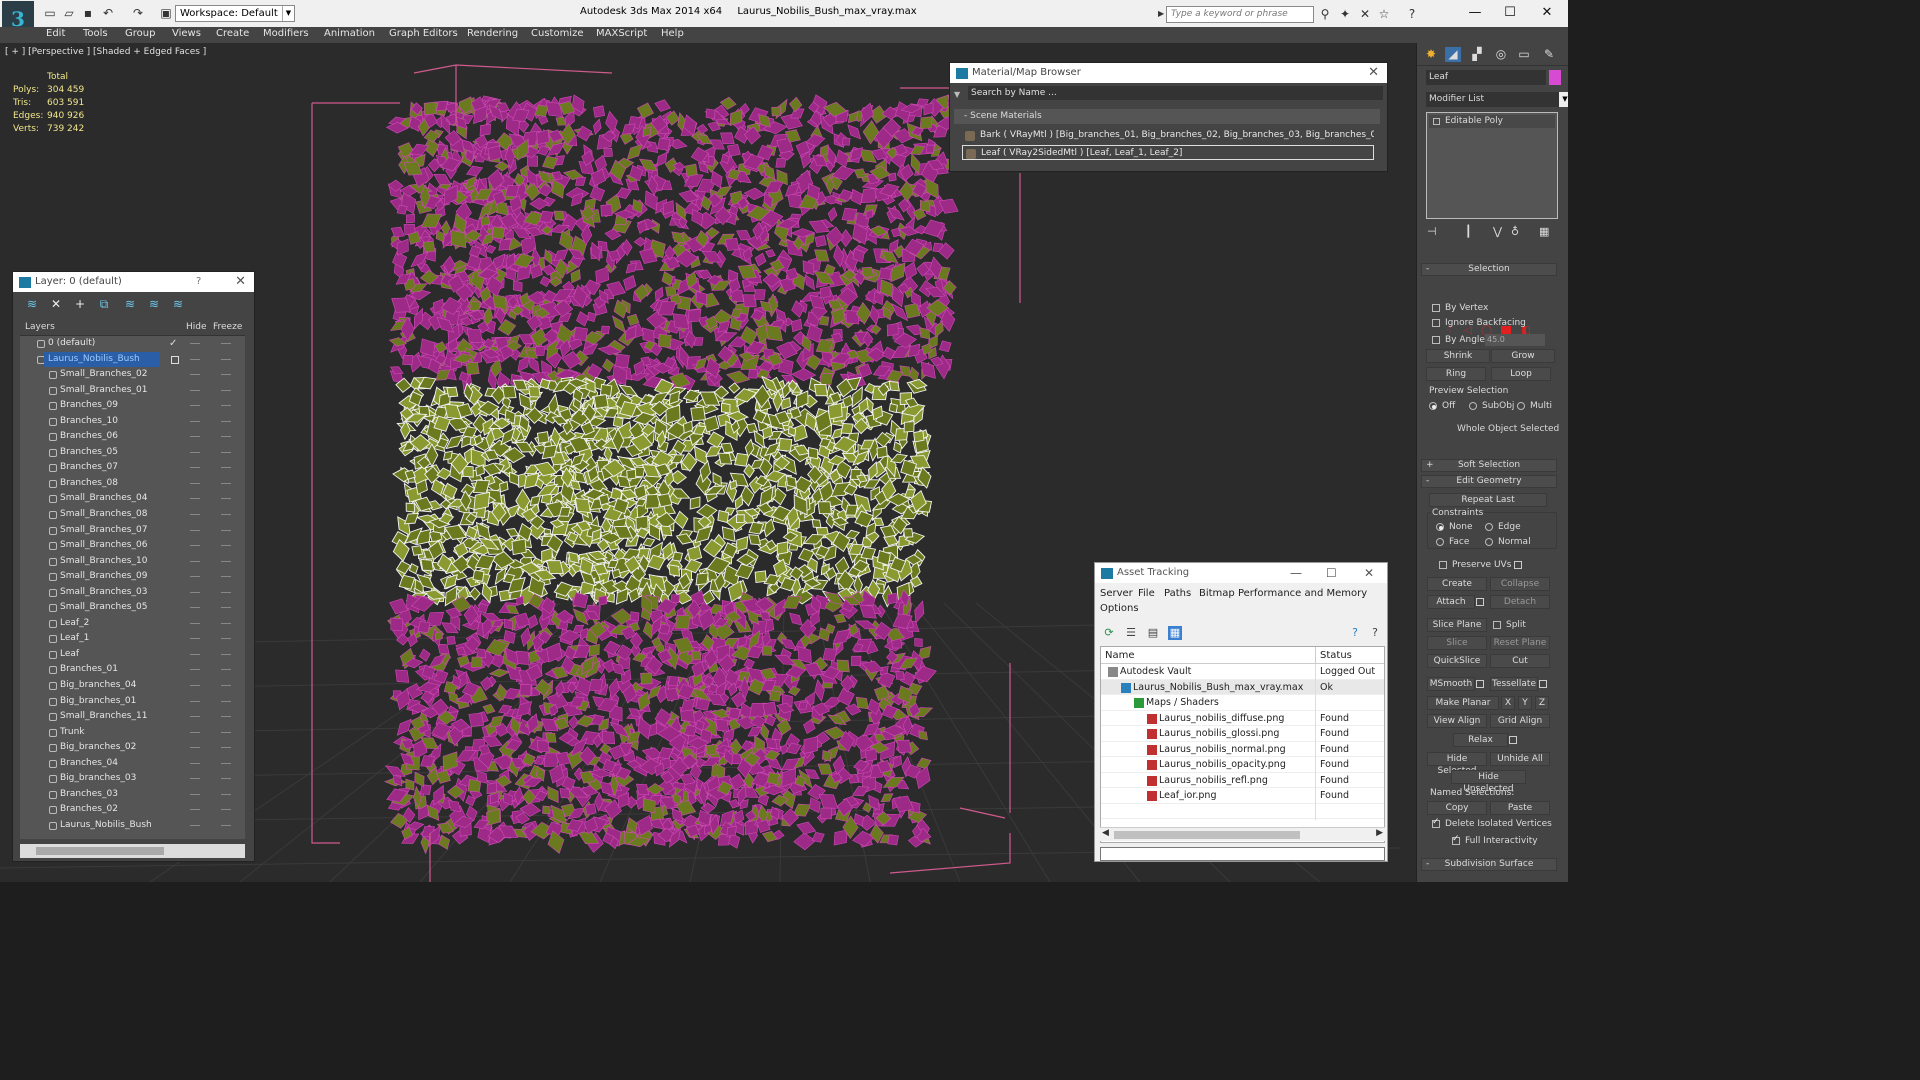 The width and height of the screenshot is (1920, 1080). What do you see at coordinates (132, 515) in the screenshot?
I see `layer-row: Small_Branches_08` at bounding box center [132, 515].